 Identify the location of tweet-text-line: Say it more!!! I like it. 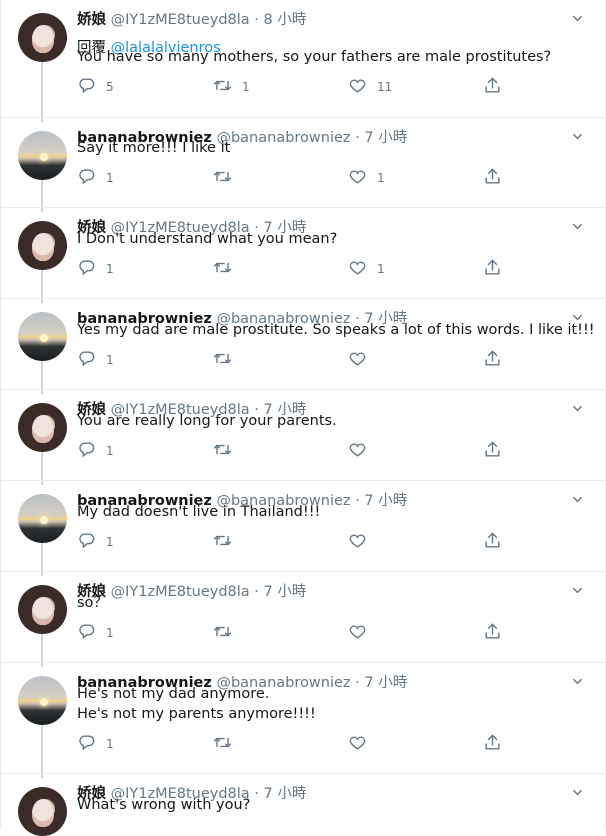
(154, 148).